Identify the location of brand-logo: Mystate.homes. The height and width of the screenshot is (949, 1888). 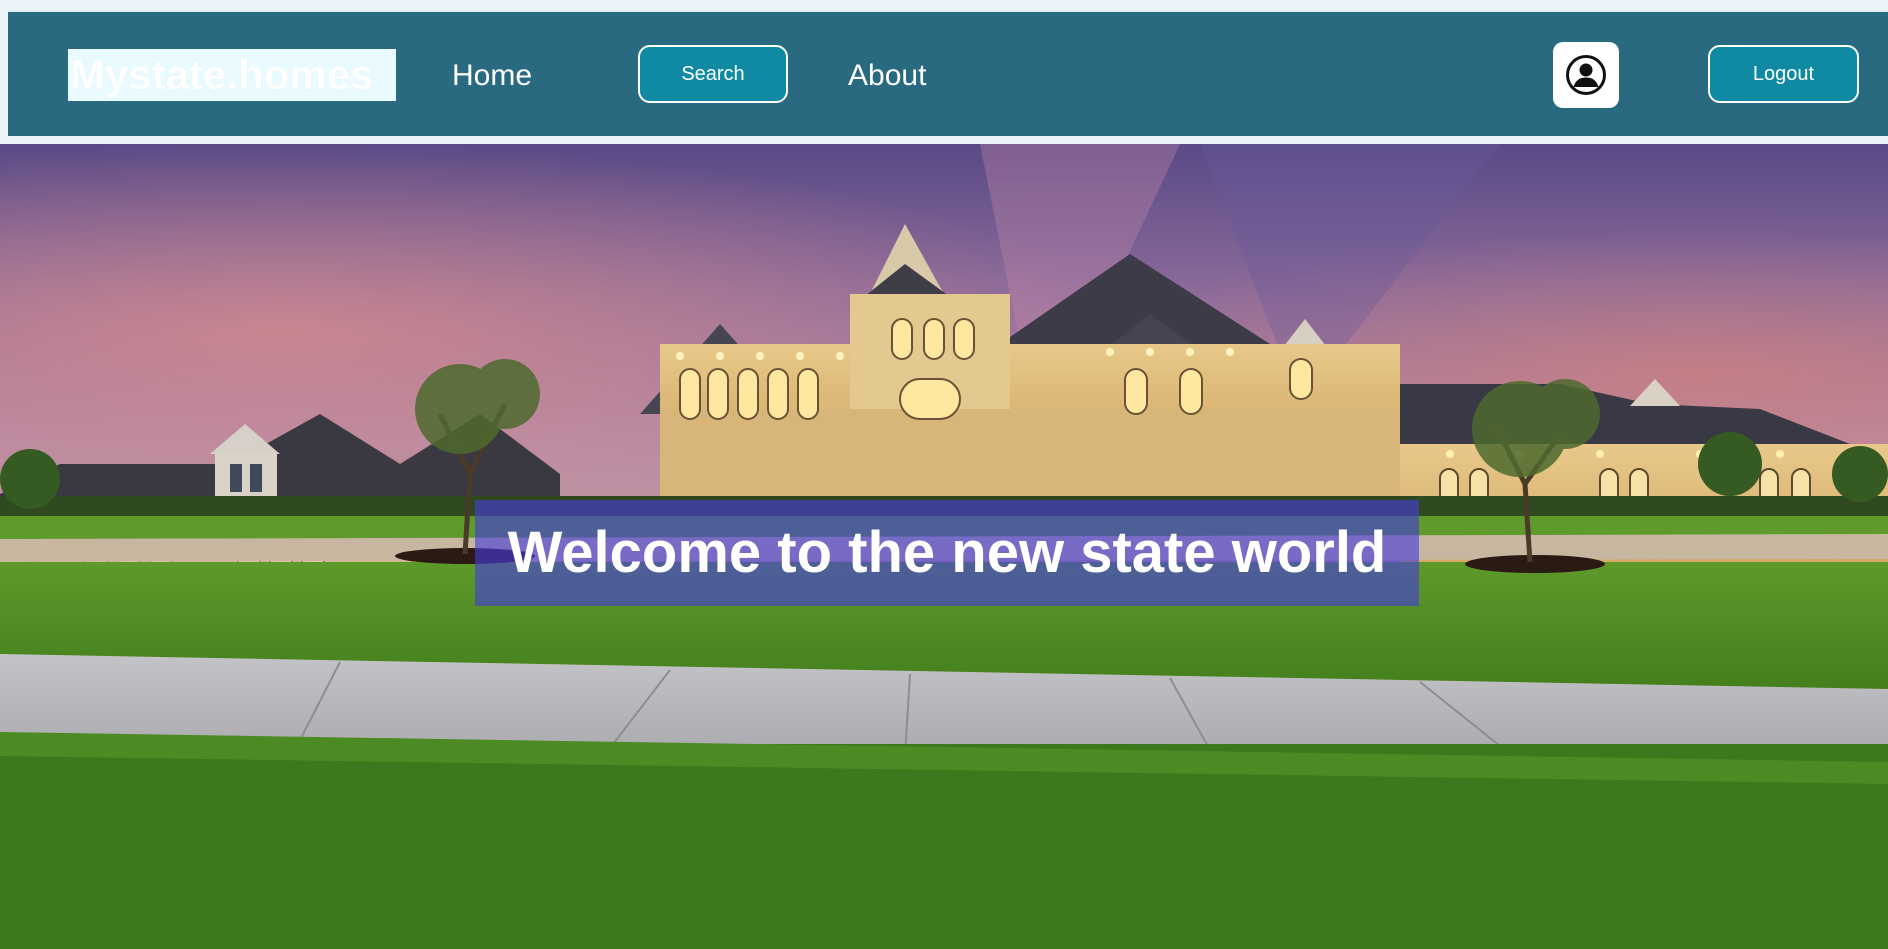
(232, 75).